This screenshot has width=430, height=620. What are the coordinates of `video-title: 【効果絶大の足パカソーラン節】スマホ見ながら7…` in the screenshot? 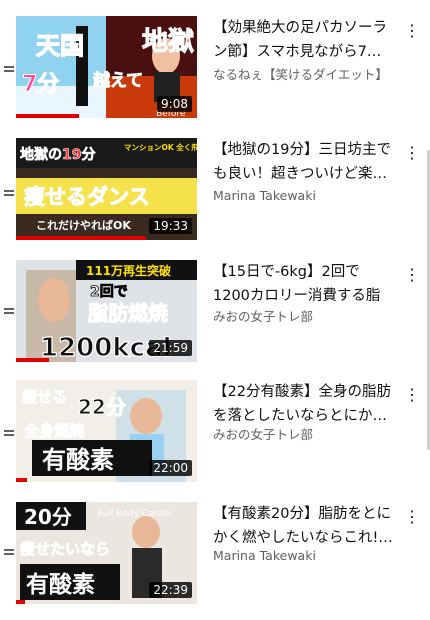 It's located at (303, 40).